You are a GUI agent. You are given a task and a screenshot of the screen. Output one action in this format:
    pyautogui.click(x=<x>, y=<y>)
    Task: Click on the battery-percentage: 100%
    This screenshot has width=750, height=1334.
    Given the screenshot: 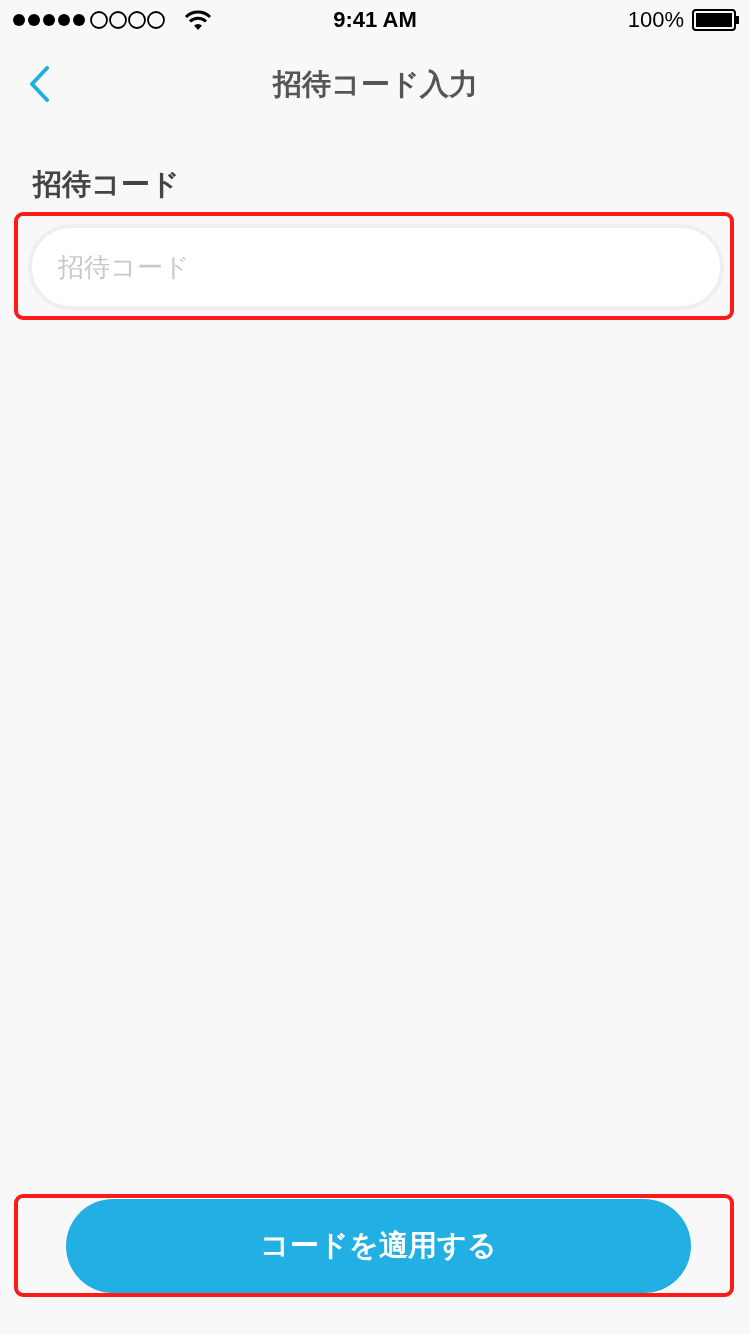 What is the action you would take?
    pyautogui.click(x=655, y=20)
    